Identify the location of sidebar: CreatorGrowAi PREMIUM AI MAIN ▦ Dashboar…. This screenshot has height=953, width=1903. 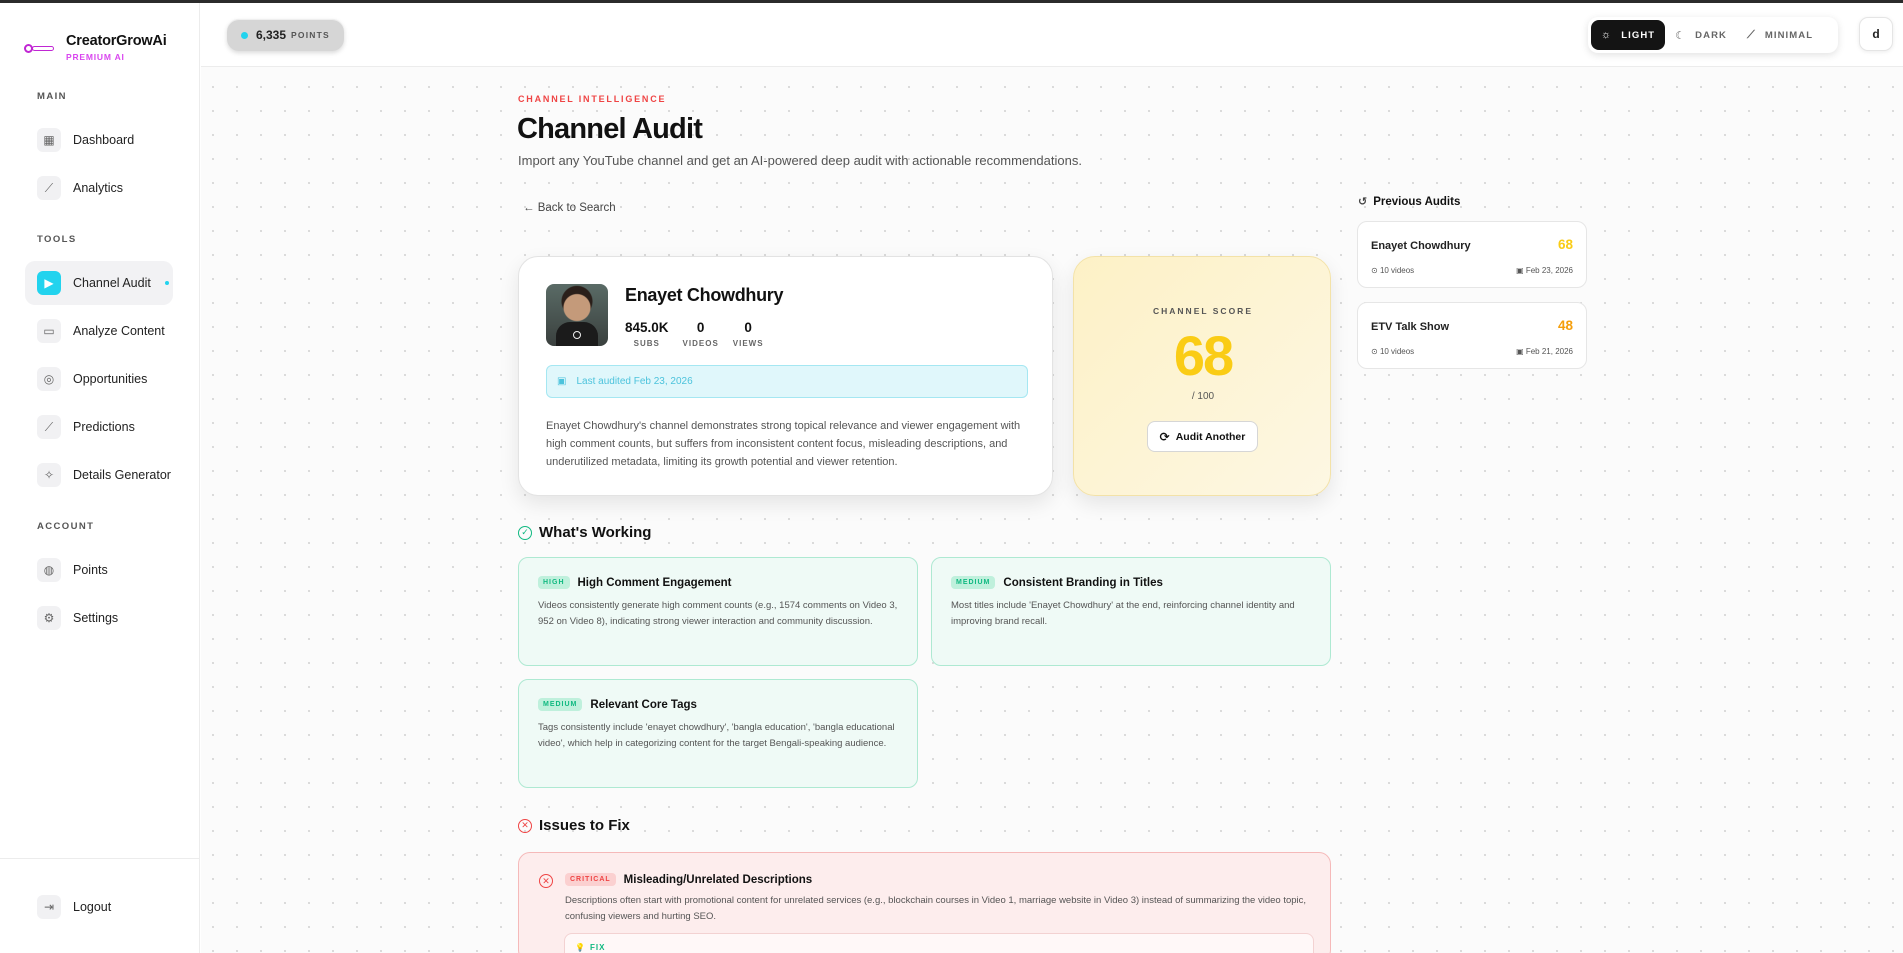
(100, 478).